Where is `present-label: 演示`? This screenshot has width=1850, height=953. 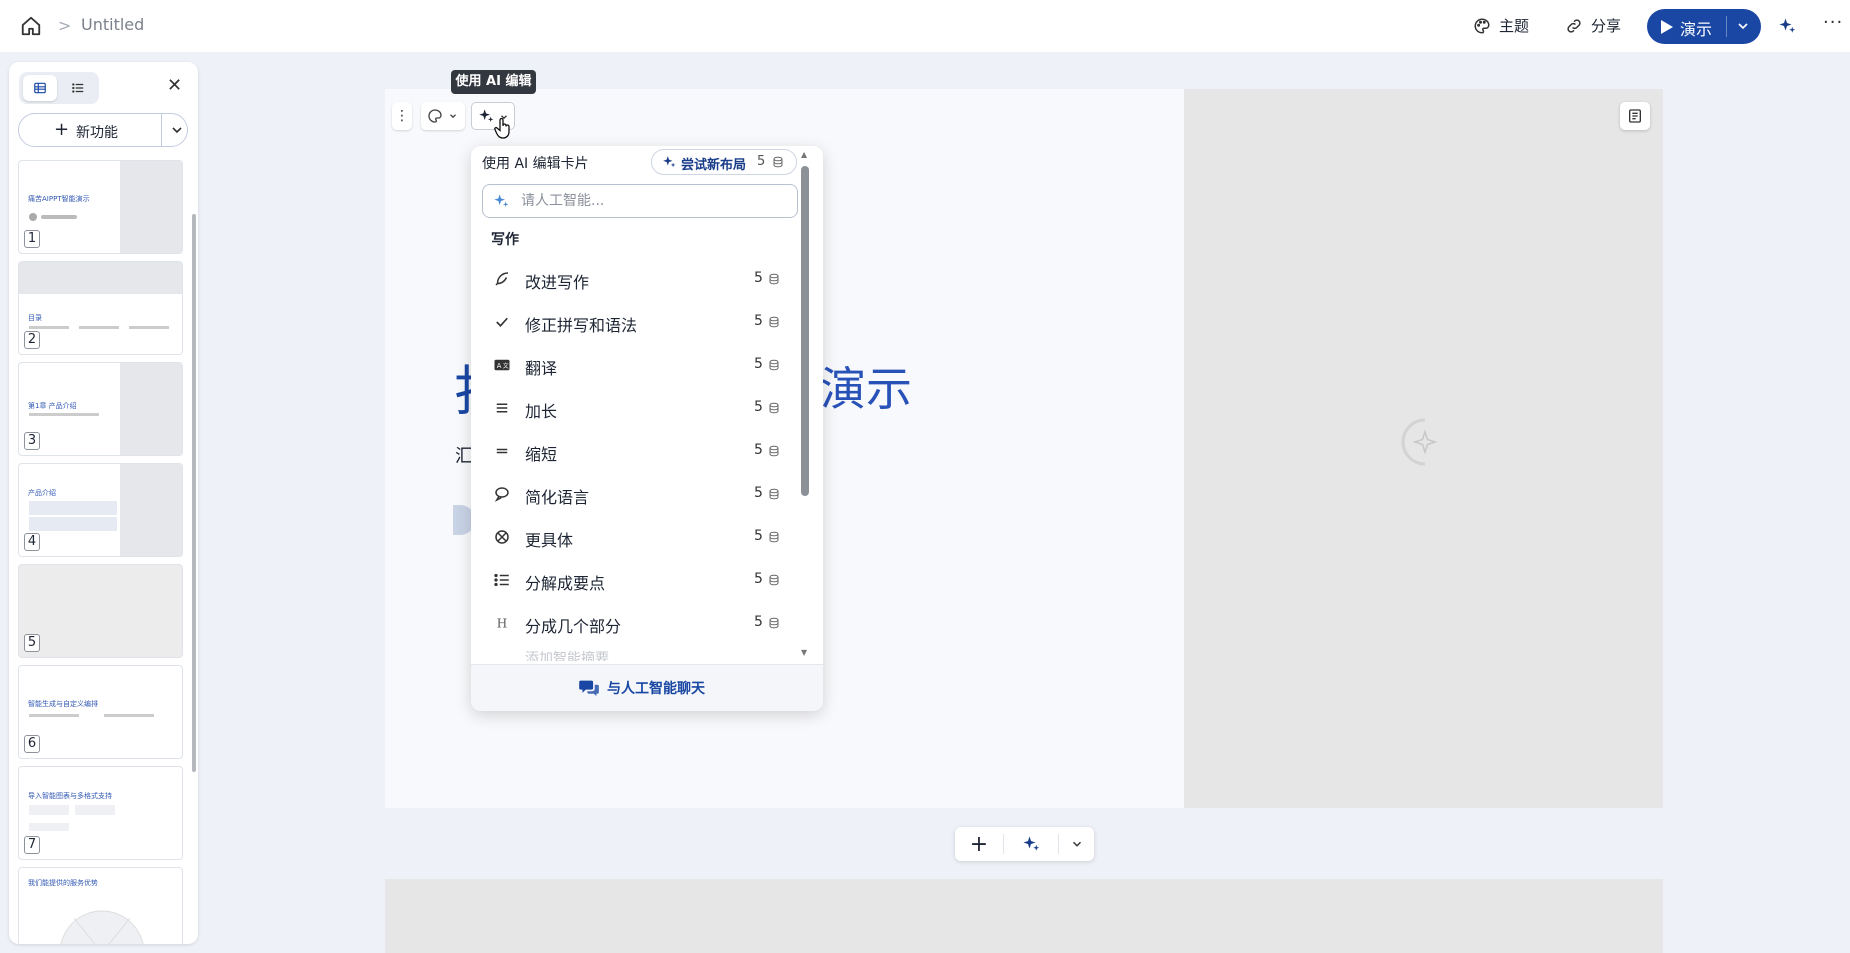 present-label: 演示 is located at coordinates (1696, 29).